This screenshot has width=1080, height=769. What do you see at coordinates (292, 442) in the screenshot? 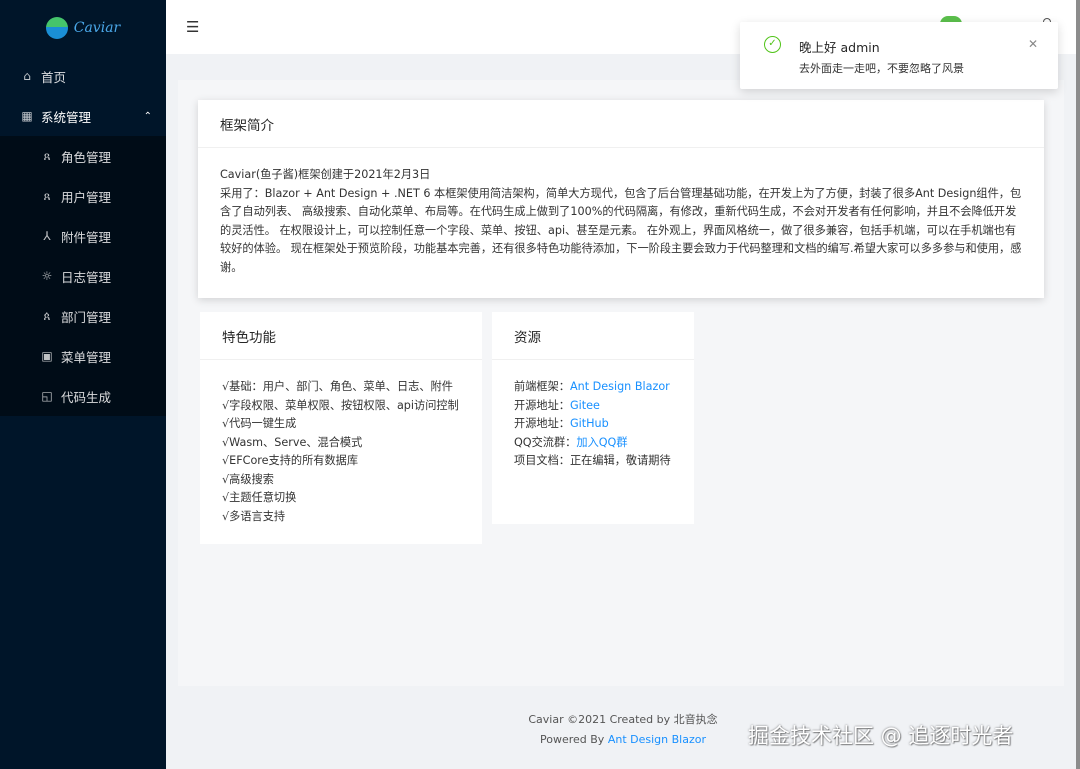
I see `list-item: √Wasm、Serve、混合模式` at bounding box center [292, 442].